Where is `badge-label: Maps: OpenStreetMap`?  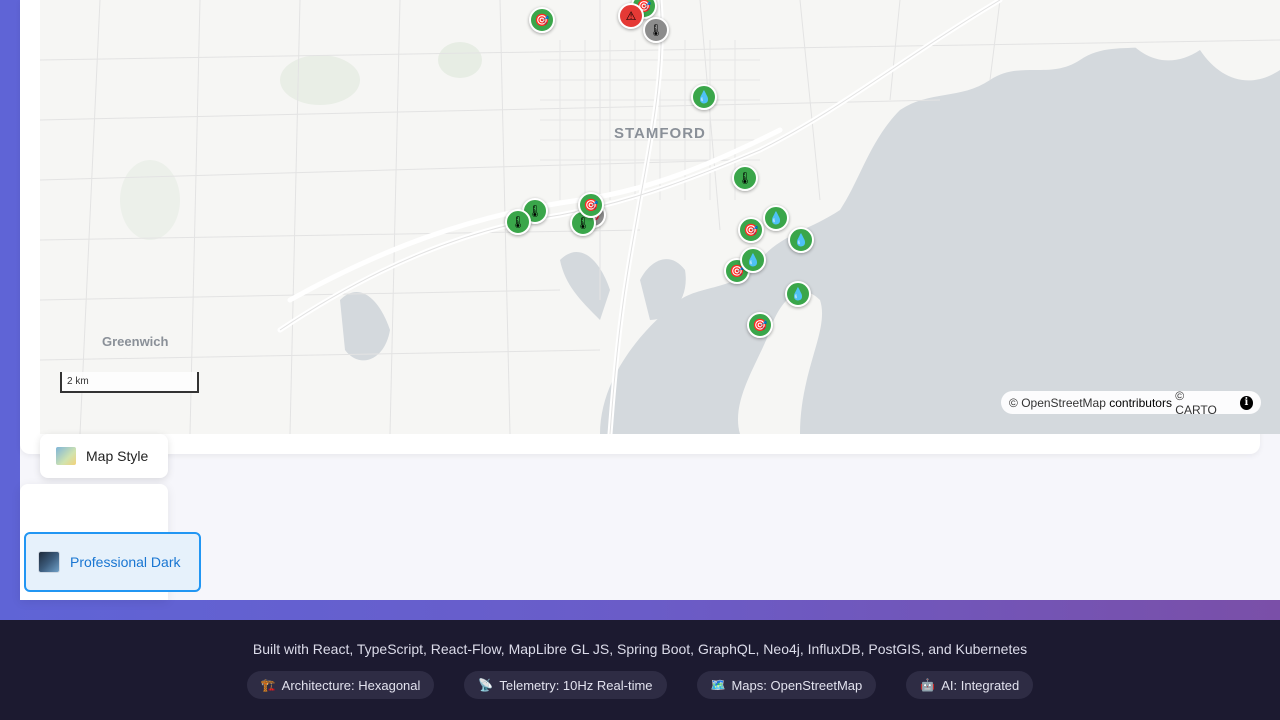
badge-label: Maps: OpenStreetMap is located at coordinates (797, 685).